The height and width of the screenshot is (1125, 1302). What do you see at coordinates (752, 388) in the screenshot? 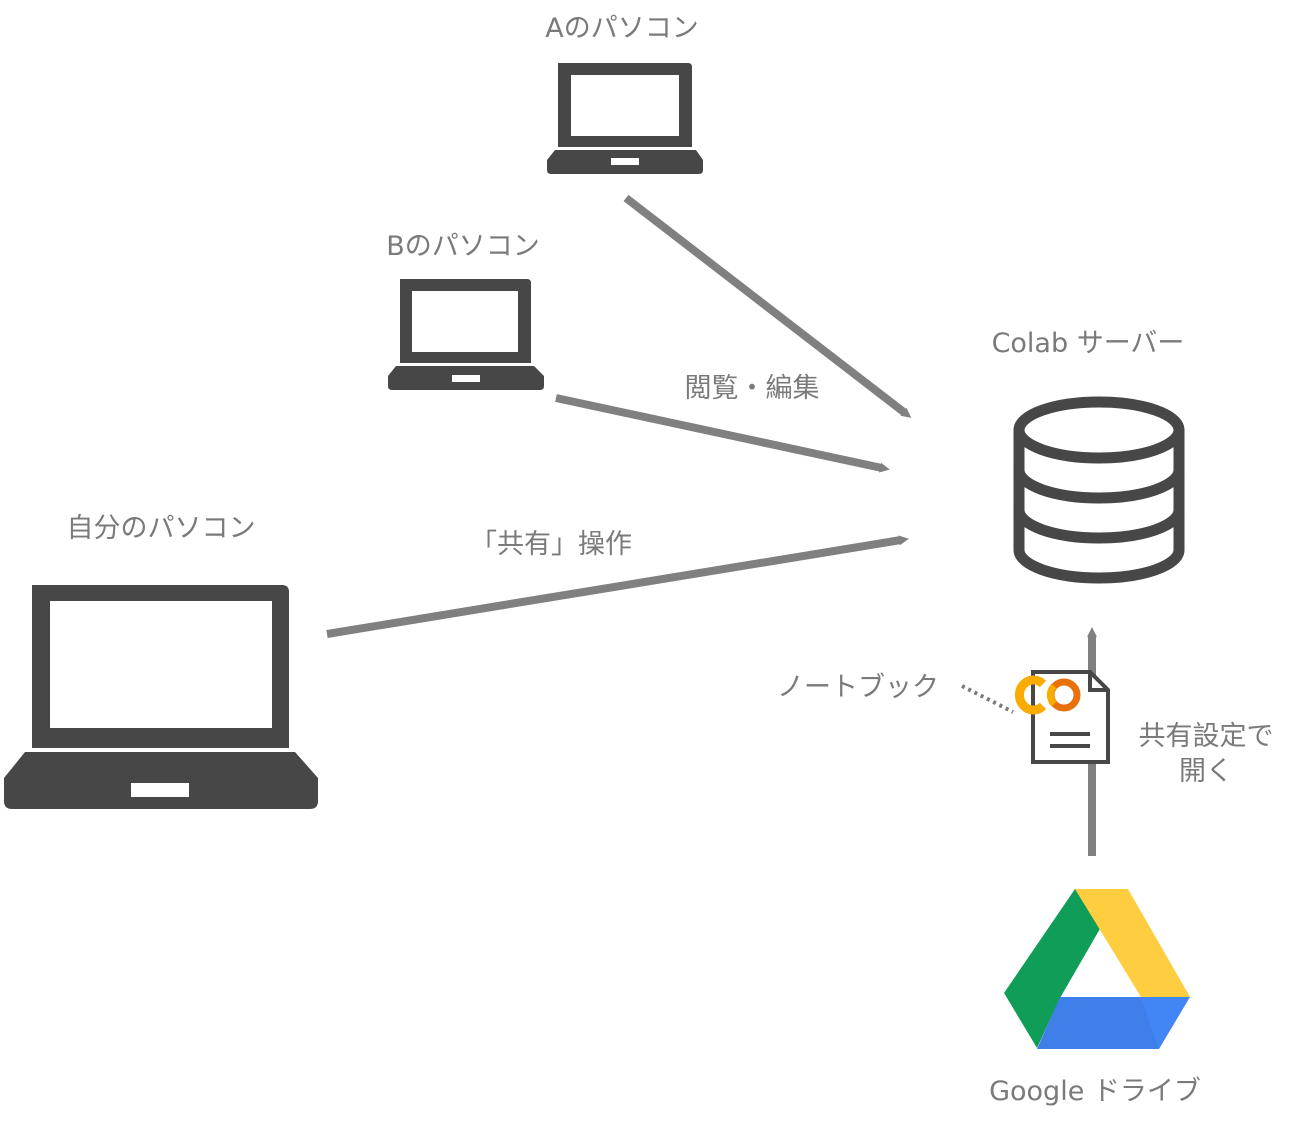
I see `view-edit-label: 閲覧・編集` at bounding box center [752, 388].